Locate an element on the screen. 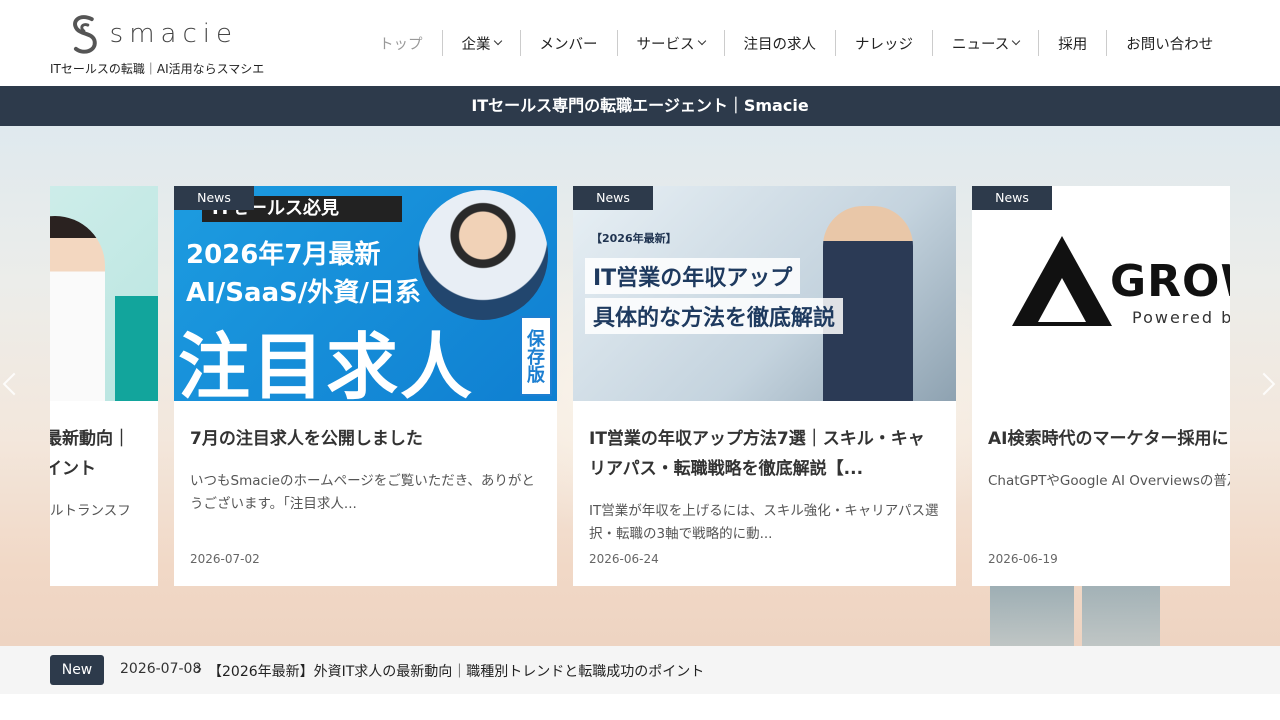 The height and width of the screenshot is (720, 1280). thumbnail-text: GROW is located at coordinates (1170, 281).